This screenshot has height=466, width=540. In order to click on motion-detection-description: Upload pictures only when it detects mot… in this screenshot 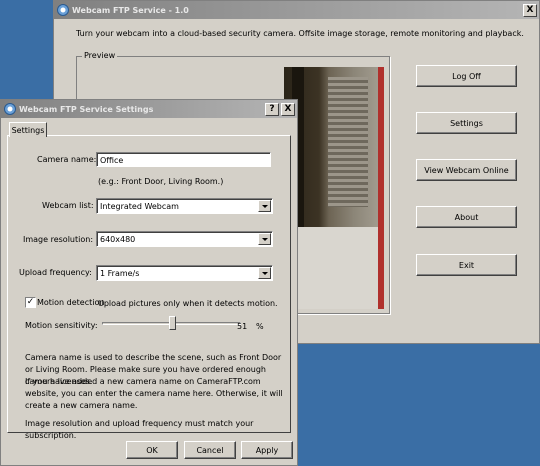, I will do `click(188, 303)`.